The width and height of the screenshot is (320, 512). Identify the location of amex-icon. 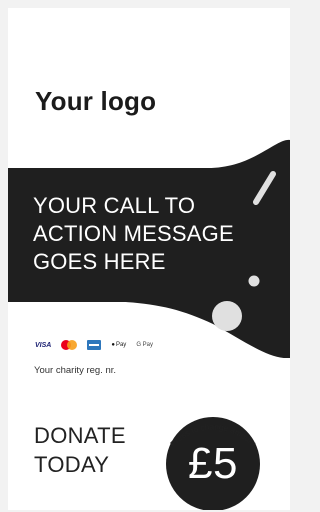
(94, 345).